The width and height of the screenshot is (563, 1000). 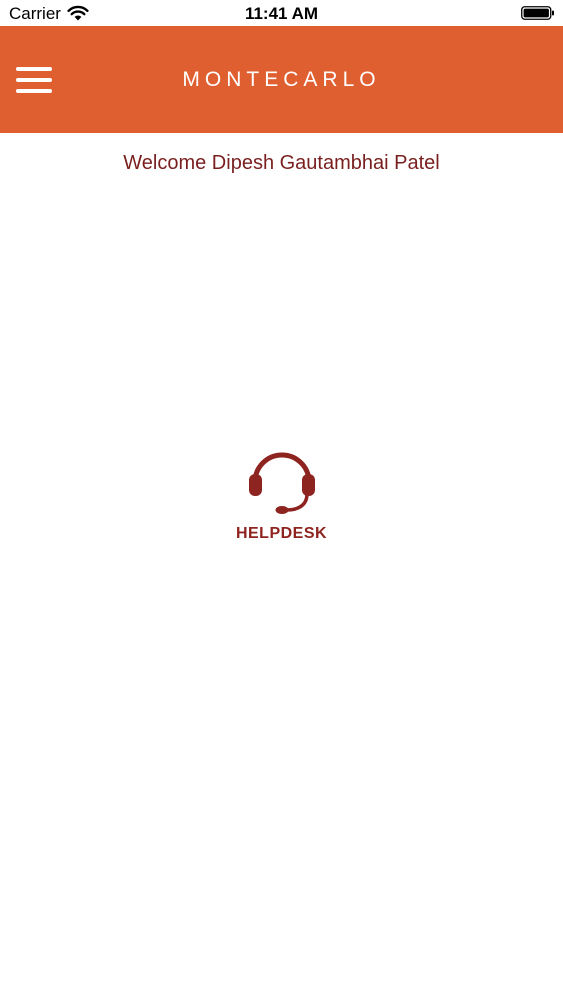 I want to click on headset-icon, so click(x=282, y=483).